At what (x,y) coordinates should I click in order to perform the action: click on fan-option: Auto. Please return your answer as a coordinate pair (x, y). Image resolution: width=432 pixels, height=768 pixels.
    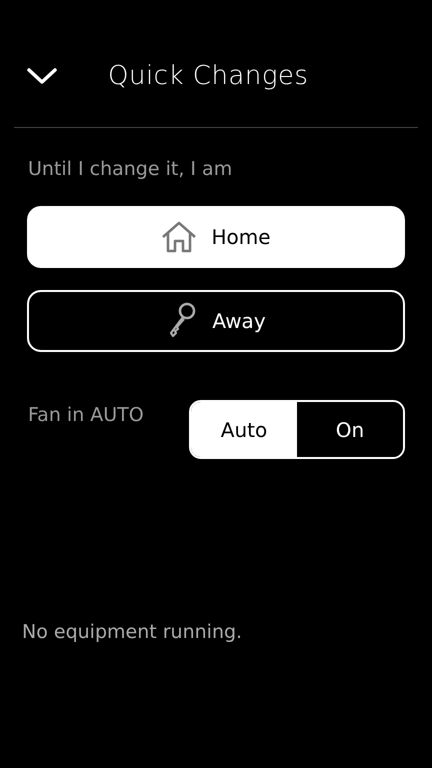
    Looking at the image, I should click on (244, 429).